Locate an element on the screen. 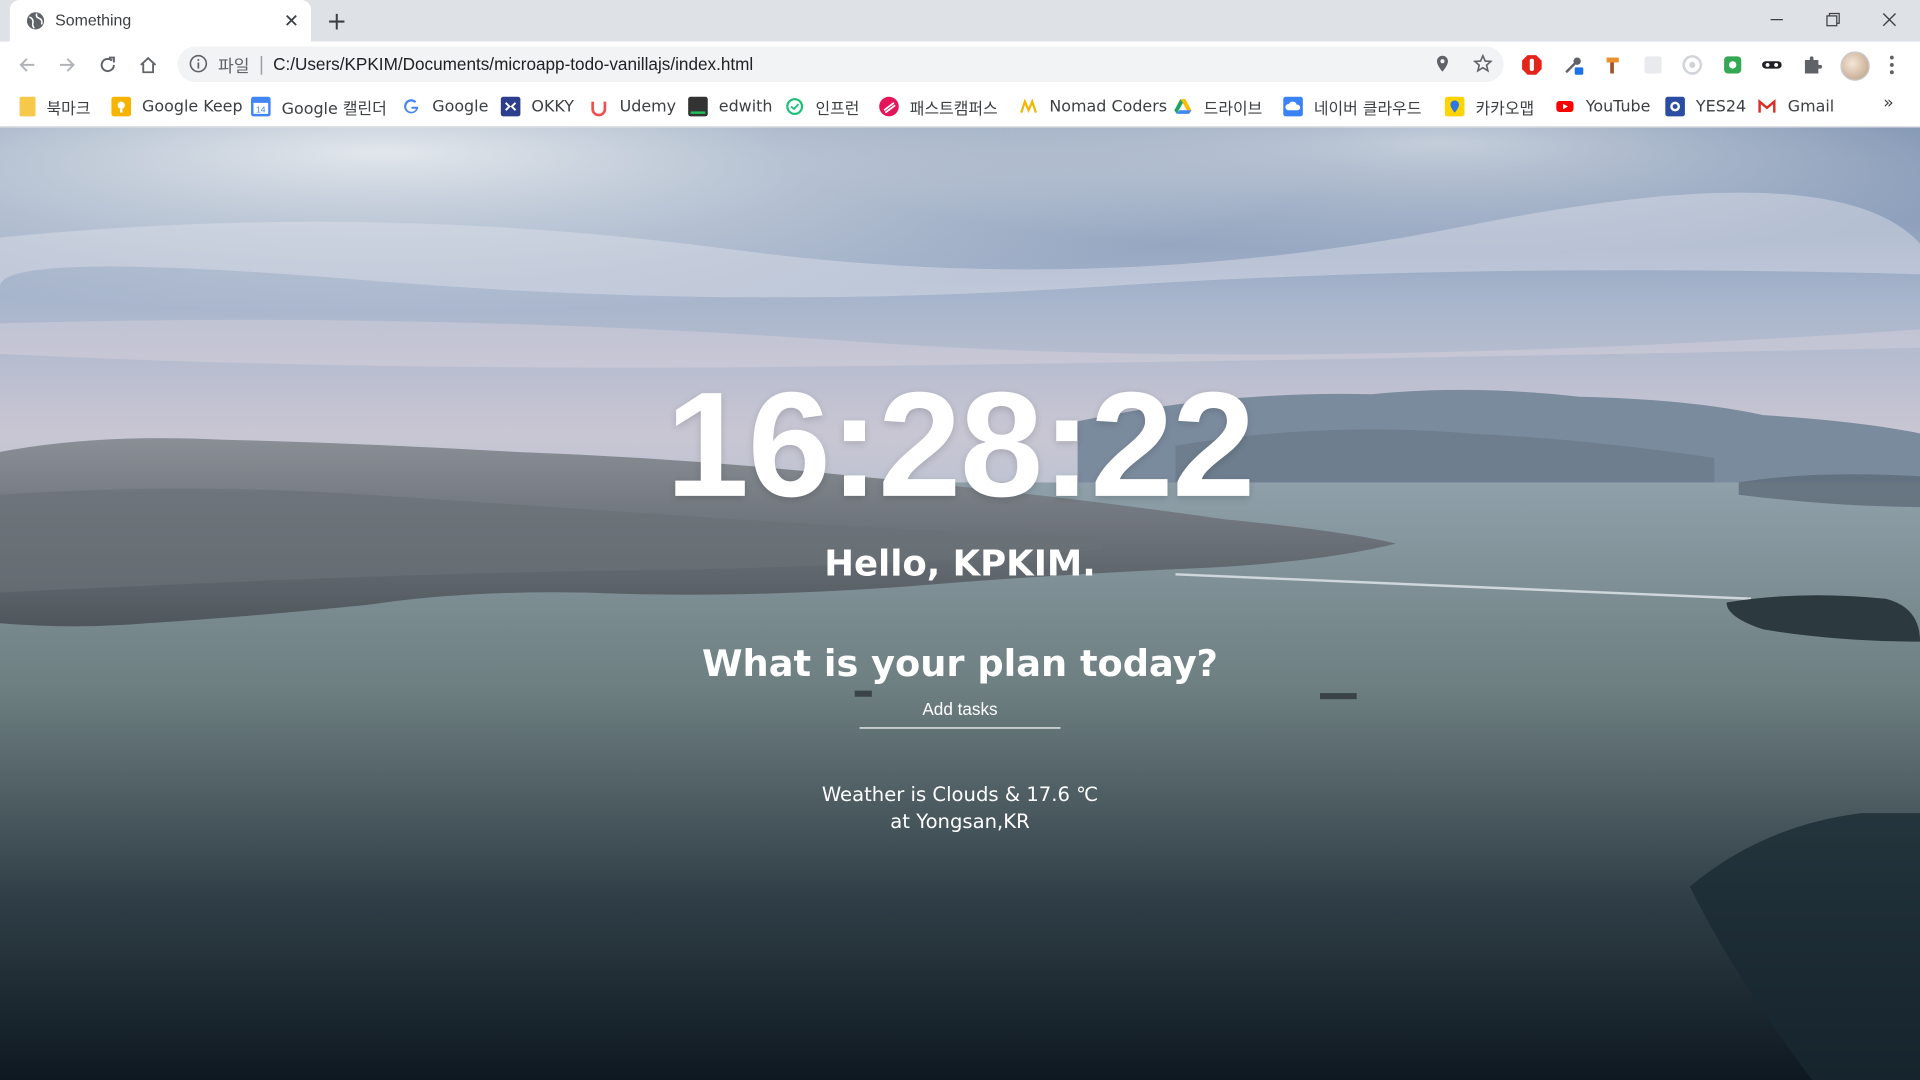 The image size is (1920, 1080). inflearn-icon is located at coordinates (795, 107).